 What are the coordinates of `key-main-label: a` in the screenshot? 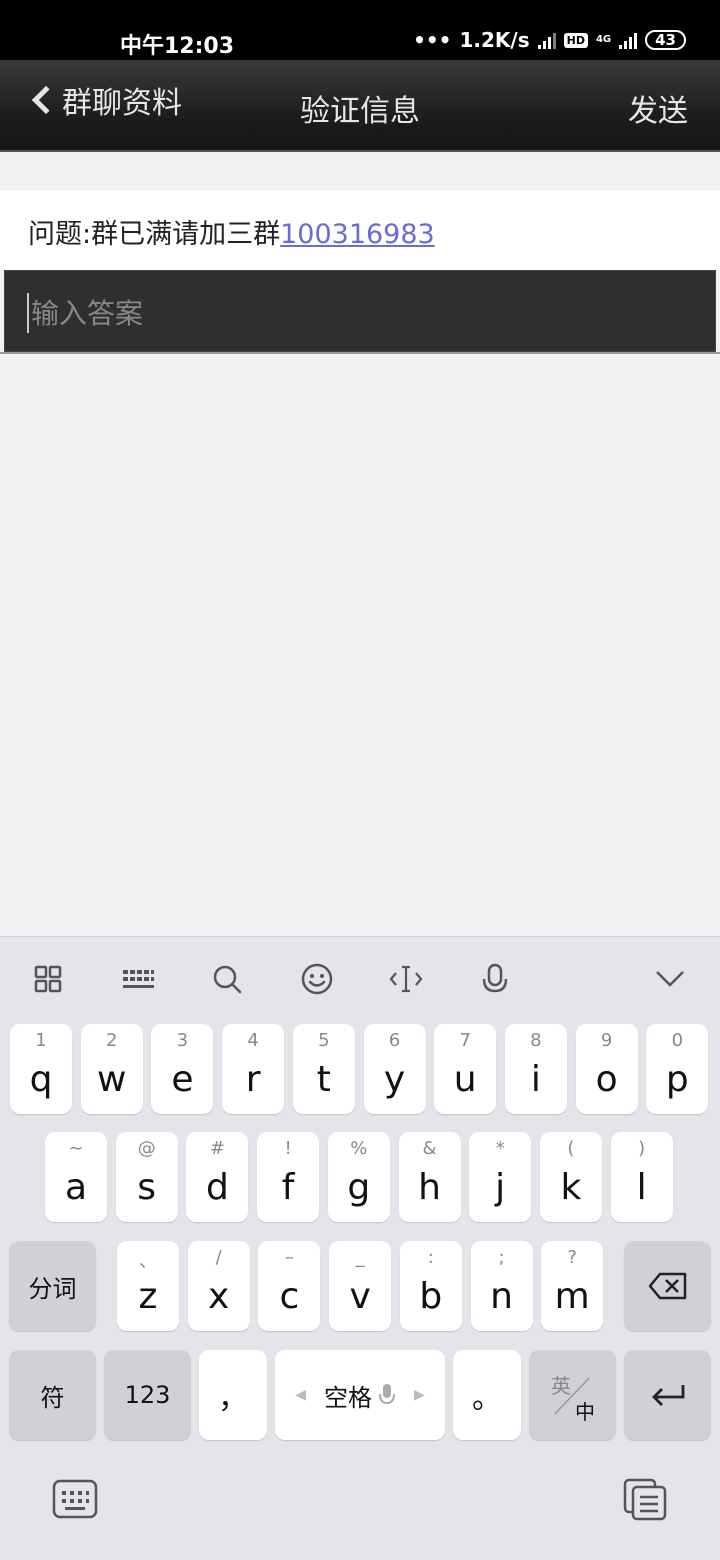 It's located at (76, 1187).